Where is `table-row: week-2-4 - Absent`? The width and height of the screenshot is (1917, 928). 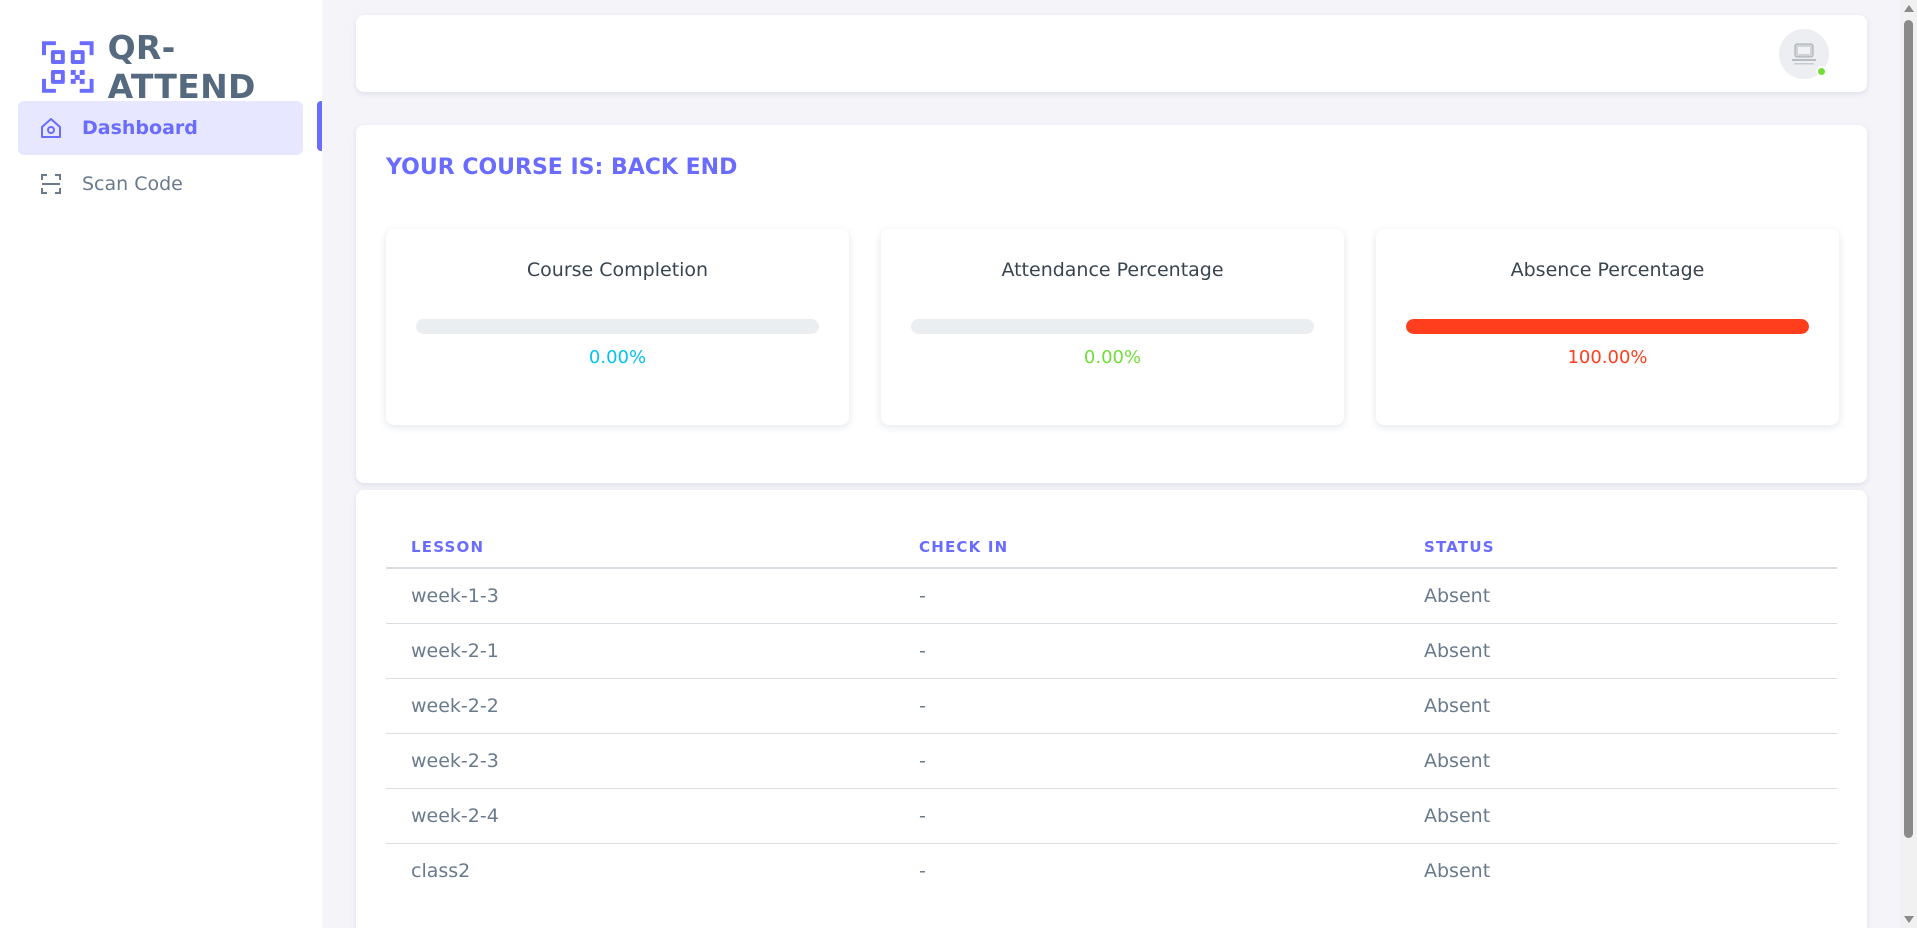 table-row: week-2-4 - Absent is located at coordinates (1111, 816).